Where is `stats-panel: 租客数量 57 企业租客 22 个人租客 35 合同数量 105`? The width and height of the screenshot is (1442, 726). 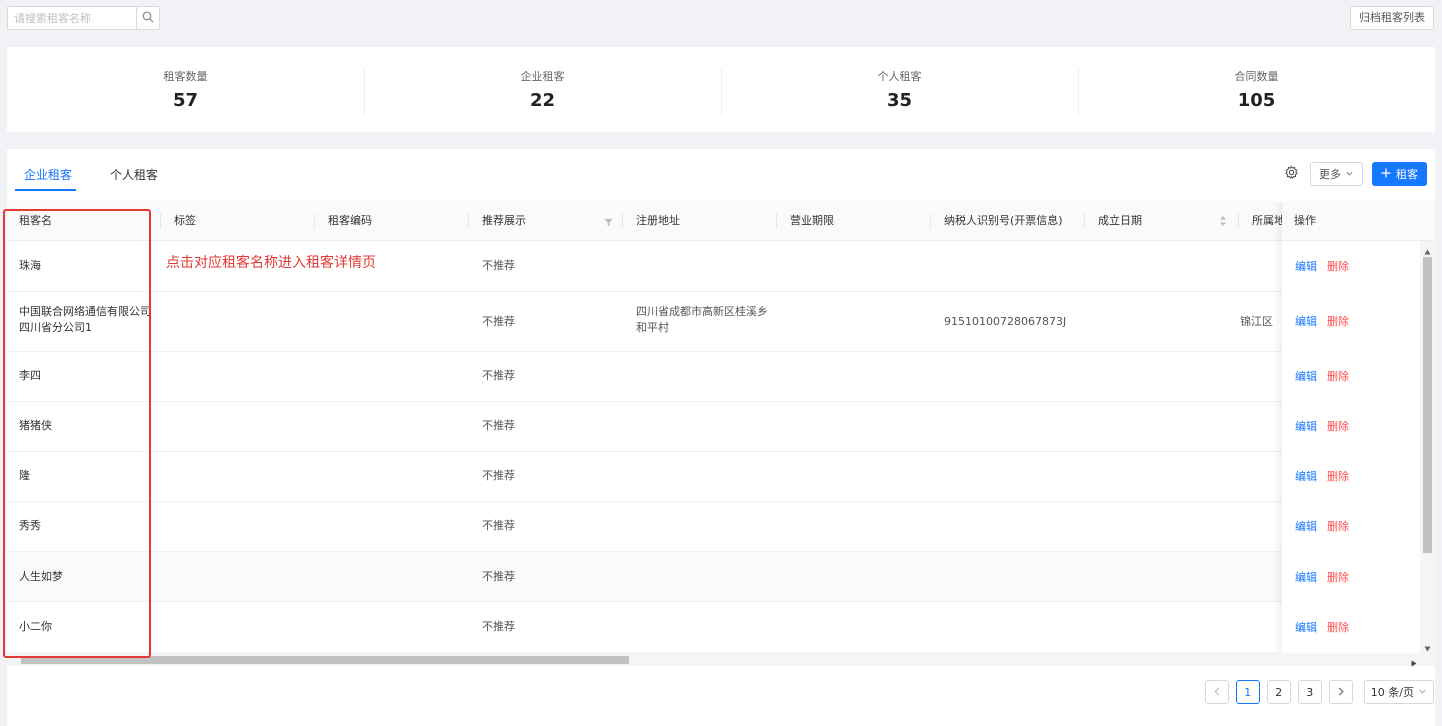
stats-panel: 租客数量 57 企业租客 22 个人租客 35 合同数量 105 is located at coordinates (721, 89).